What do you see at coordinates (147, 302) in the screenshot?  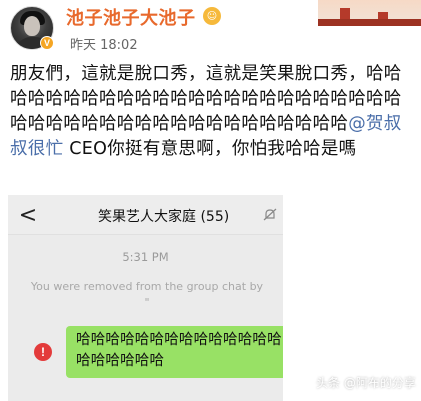 I see `system-message-tail: "` at bounding box center [147, 302].